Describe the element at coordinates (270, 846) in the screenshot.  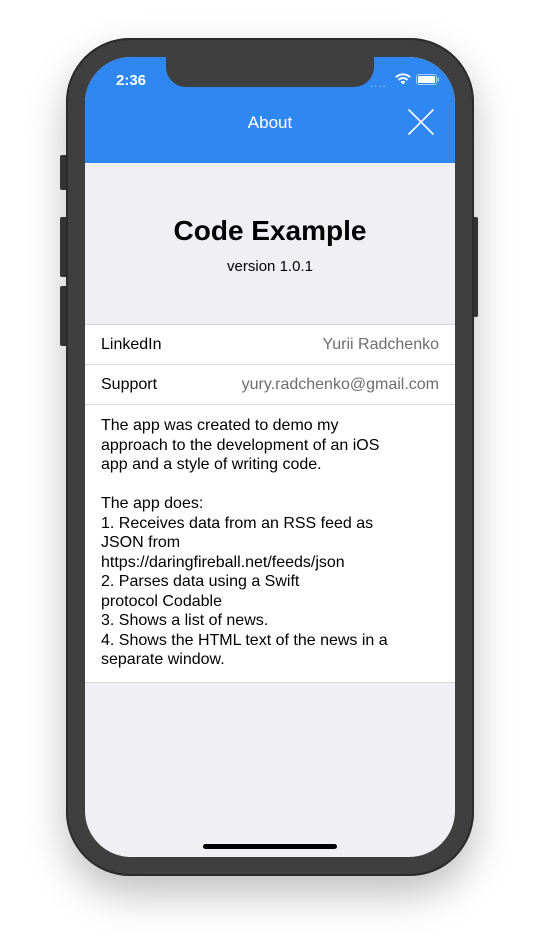
I see `home-indicator` at that location.